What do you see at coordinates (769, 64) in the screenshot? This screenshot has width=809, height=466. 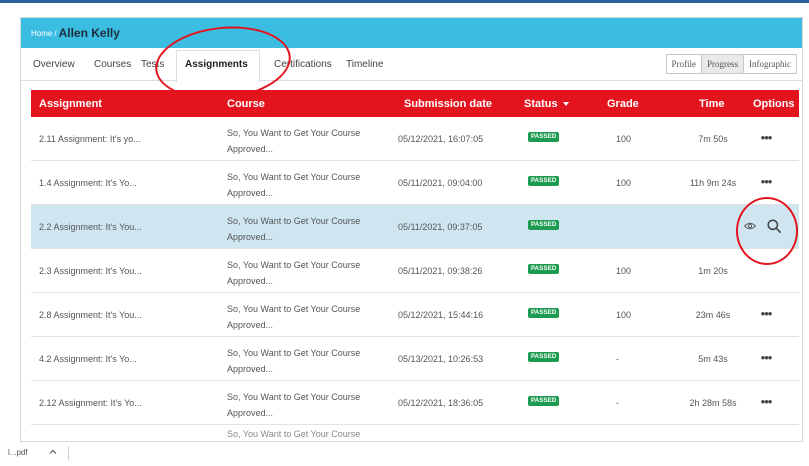 I see `view-infographic-button: Infographic` at bounding box center [769, 64].